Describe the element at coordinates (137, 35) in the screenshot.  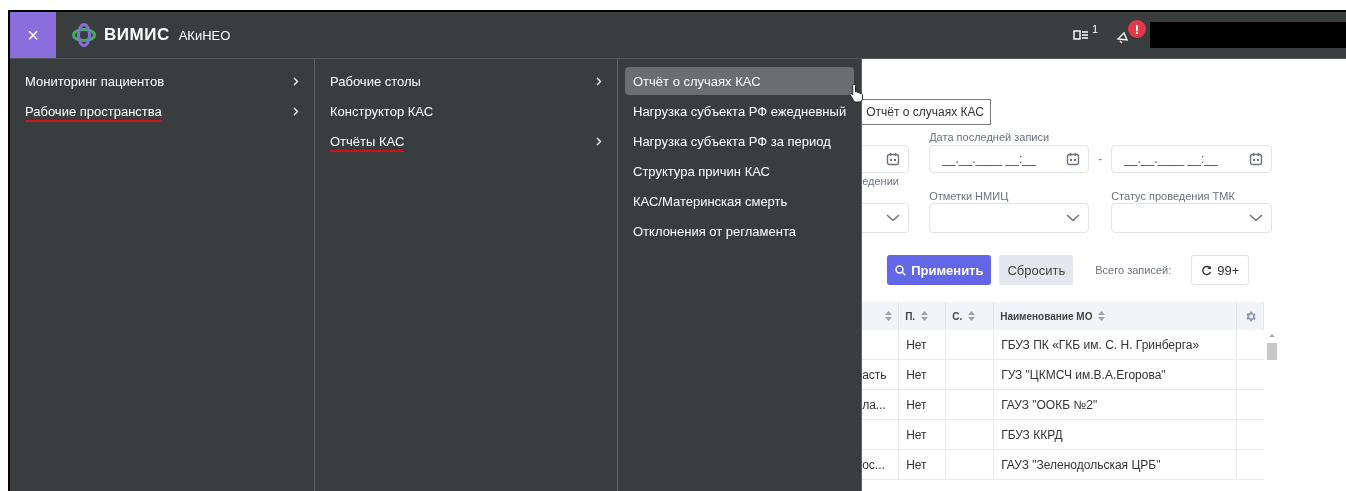
I see `app-brand: ВИМИС` at that location.